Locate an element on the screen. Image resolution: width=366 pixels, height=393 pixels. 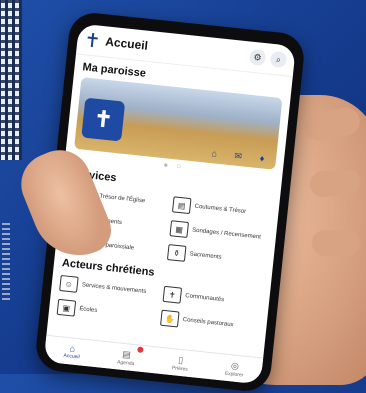
tab-label: Explorer is located at coordinates (234, 374).